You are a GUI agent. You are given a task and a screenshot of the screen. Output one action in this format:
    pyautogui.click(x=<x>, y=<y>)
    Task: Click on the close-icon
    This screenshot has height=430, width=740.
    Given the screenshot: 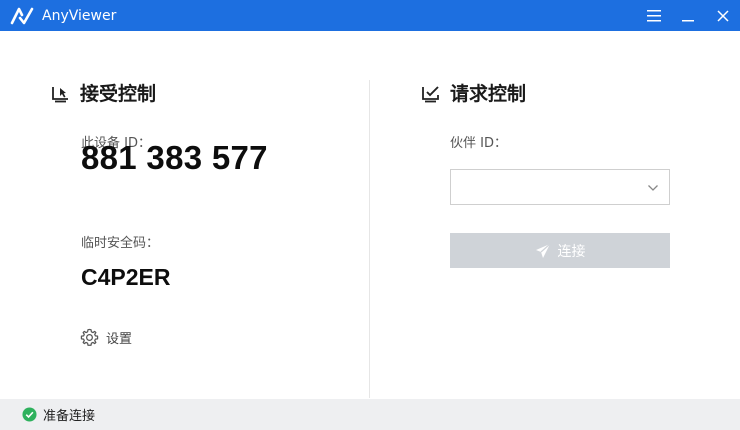 What is the action you would take?
    pyautogui.click(x=723, y=15)
    